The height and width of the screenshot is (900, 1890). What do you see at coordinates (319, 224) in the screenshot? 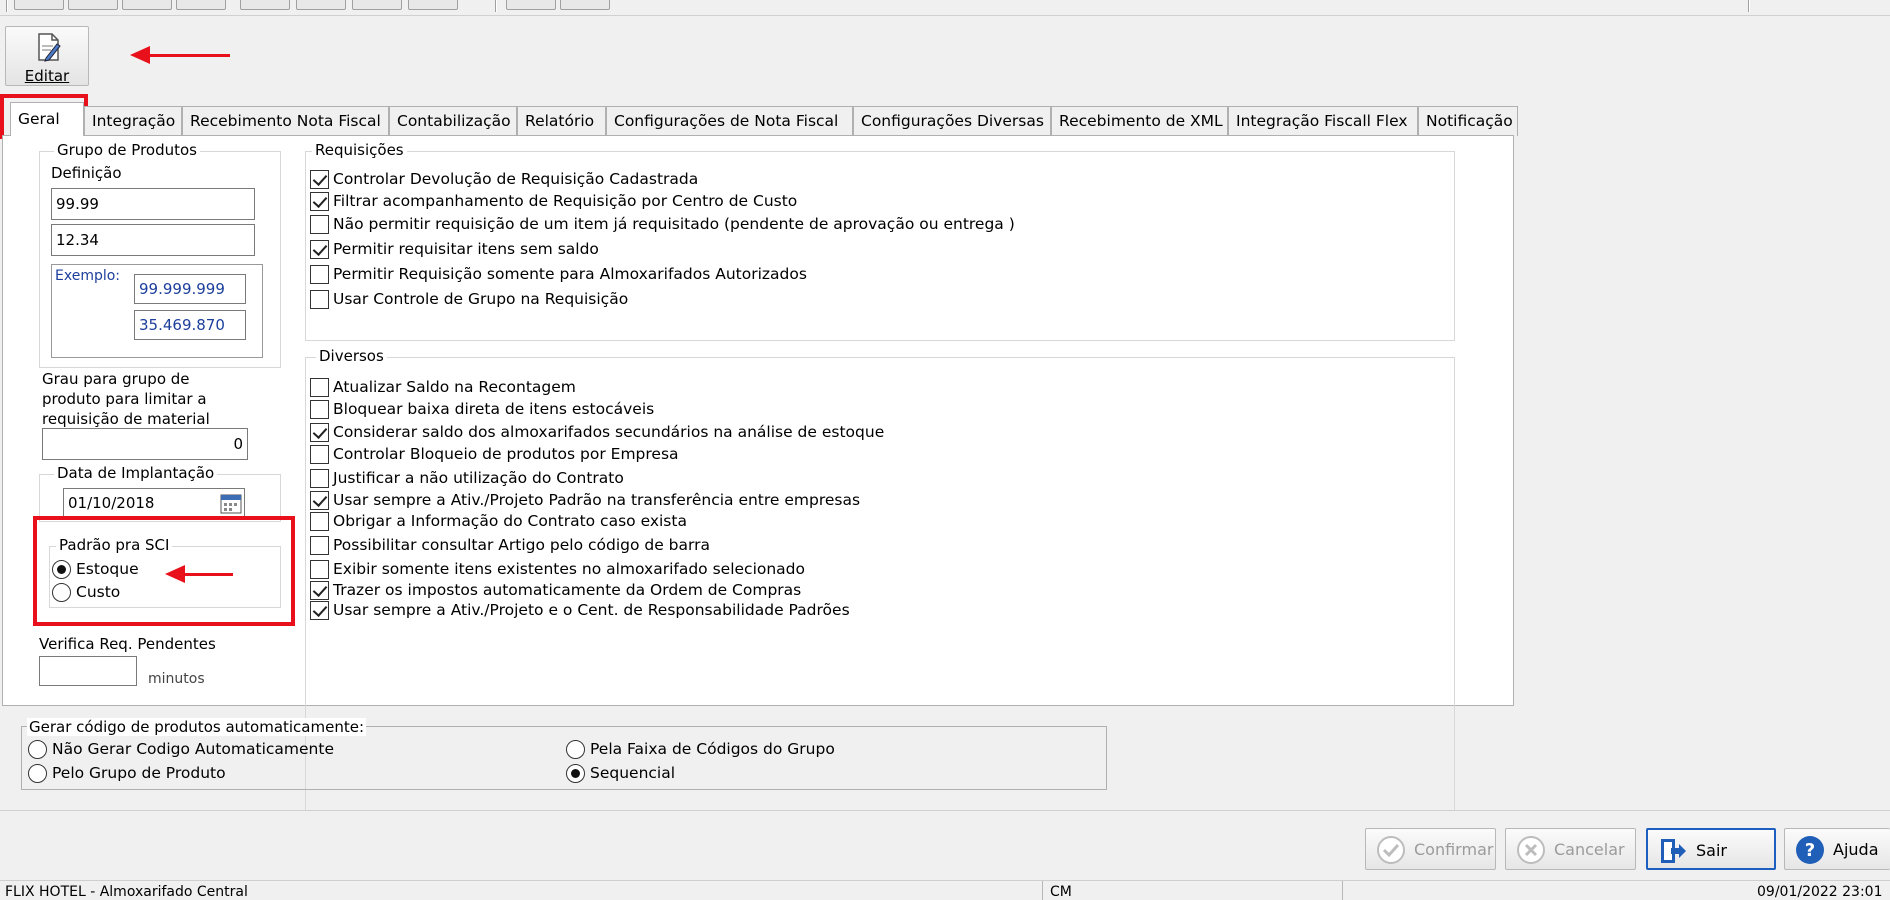
I see `chk-nao-permitir-requisicao` at bounding box center [319, 224].